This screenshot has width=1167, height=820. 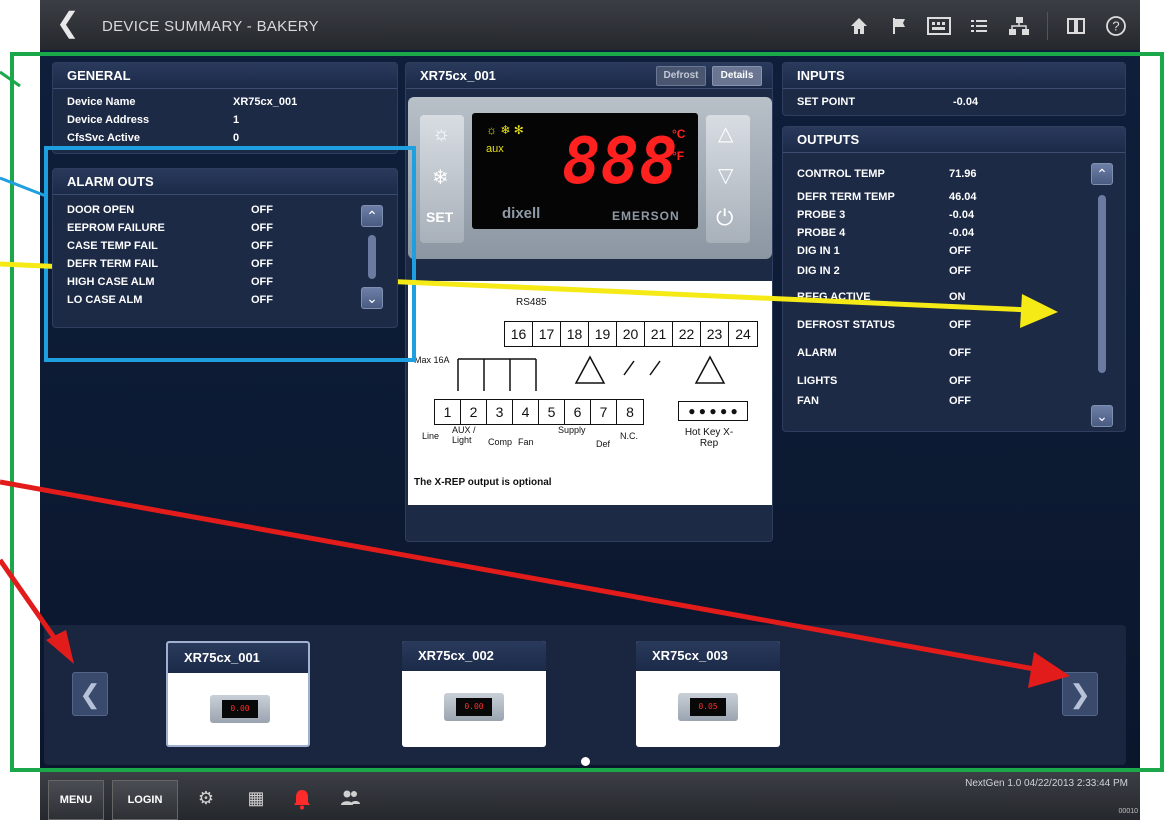 What do you see at coordinates (1102, 284) in the screenshot?
I see `outputs-scrollbar` at bounding box center [1102, 284].